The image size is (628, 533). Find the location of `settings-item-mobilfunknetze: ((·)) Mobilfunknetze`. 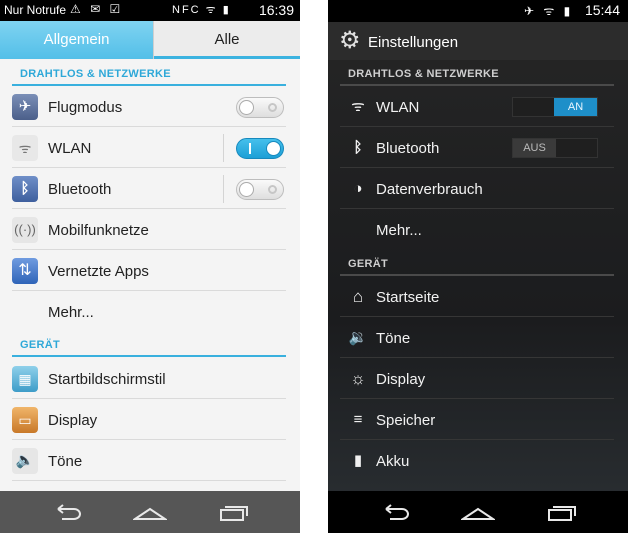

settings-item-mobilfunknetze: ((·)) Mobilfunknetze is located at coordinates (149, 230).